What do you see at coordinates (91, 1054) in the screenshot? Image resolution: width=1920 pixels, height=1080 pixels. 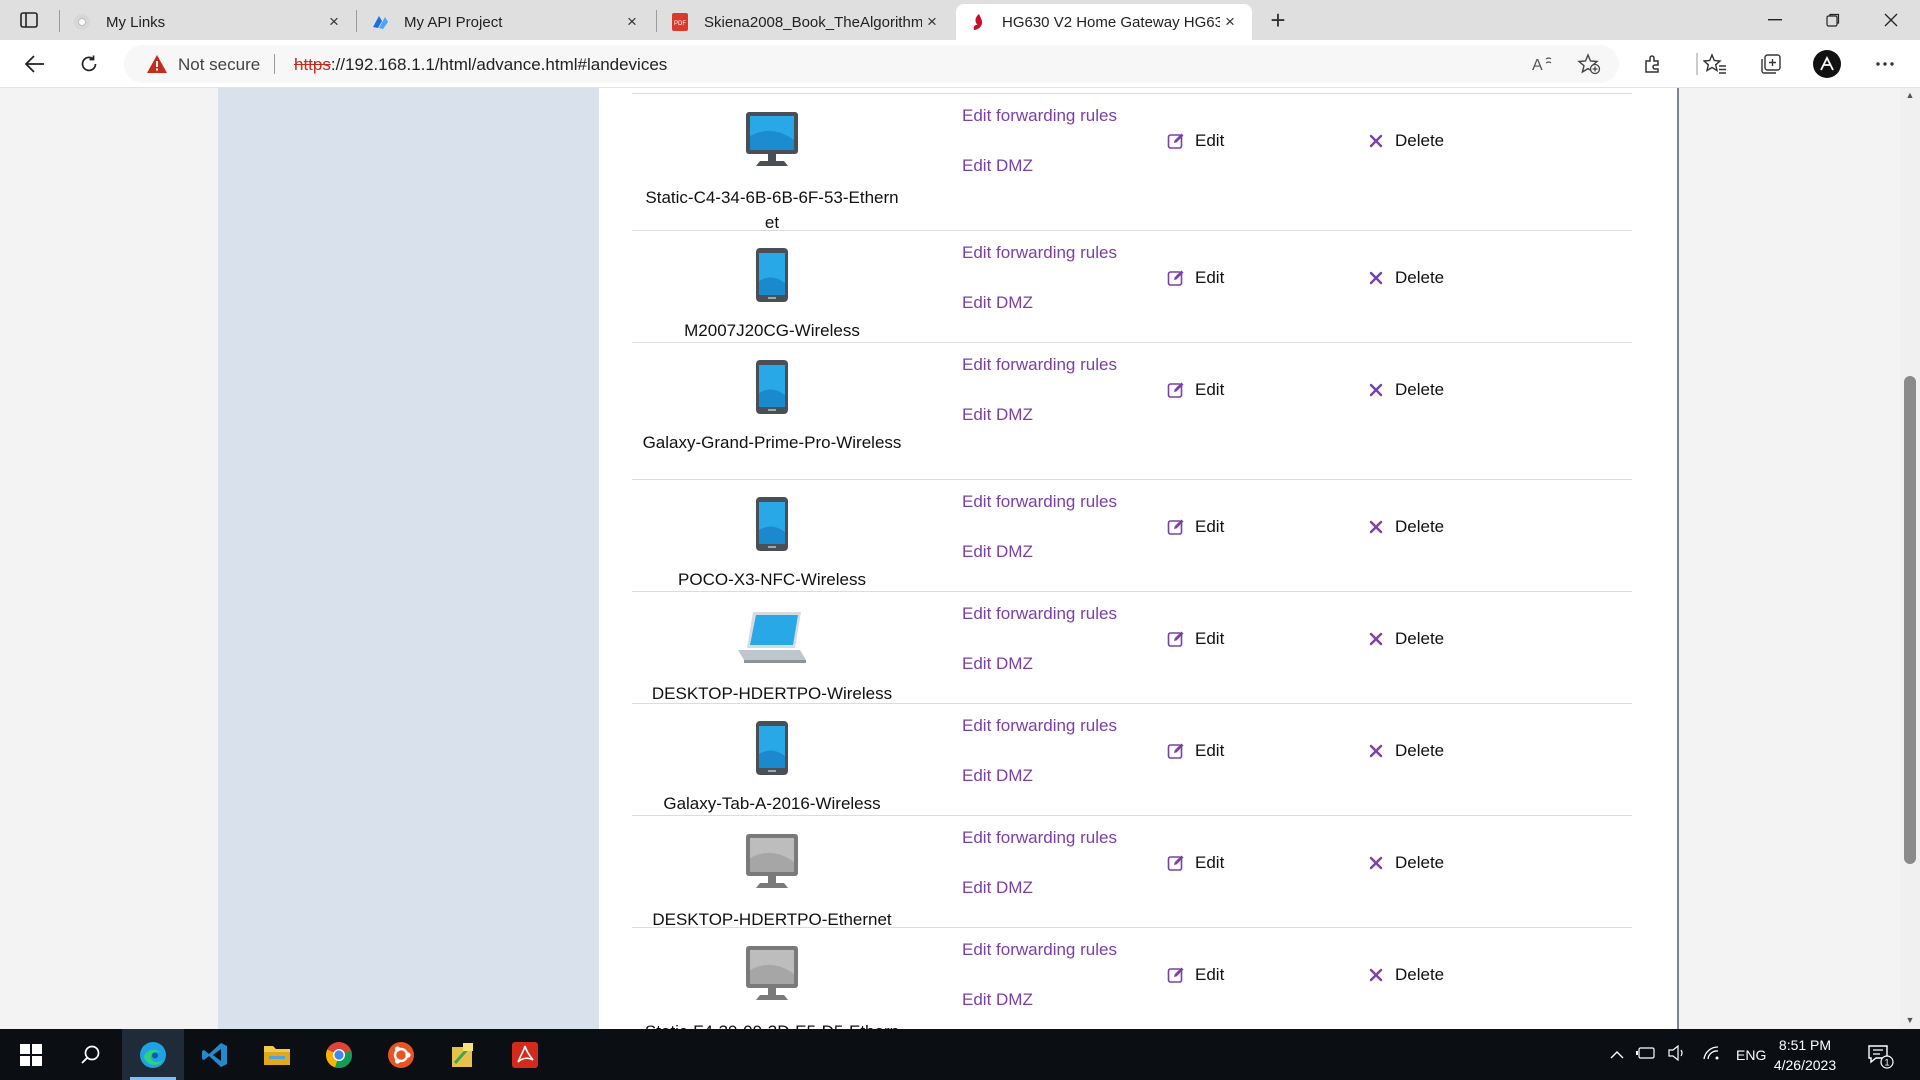 I see `search-icon` at bounding box center [91, 1054].